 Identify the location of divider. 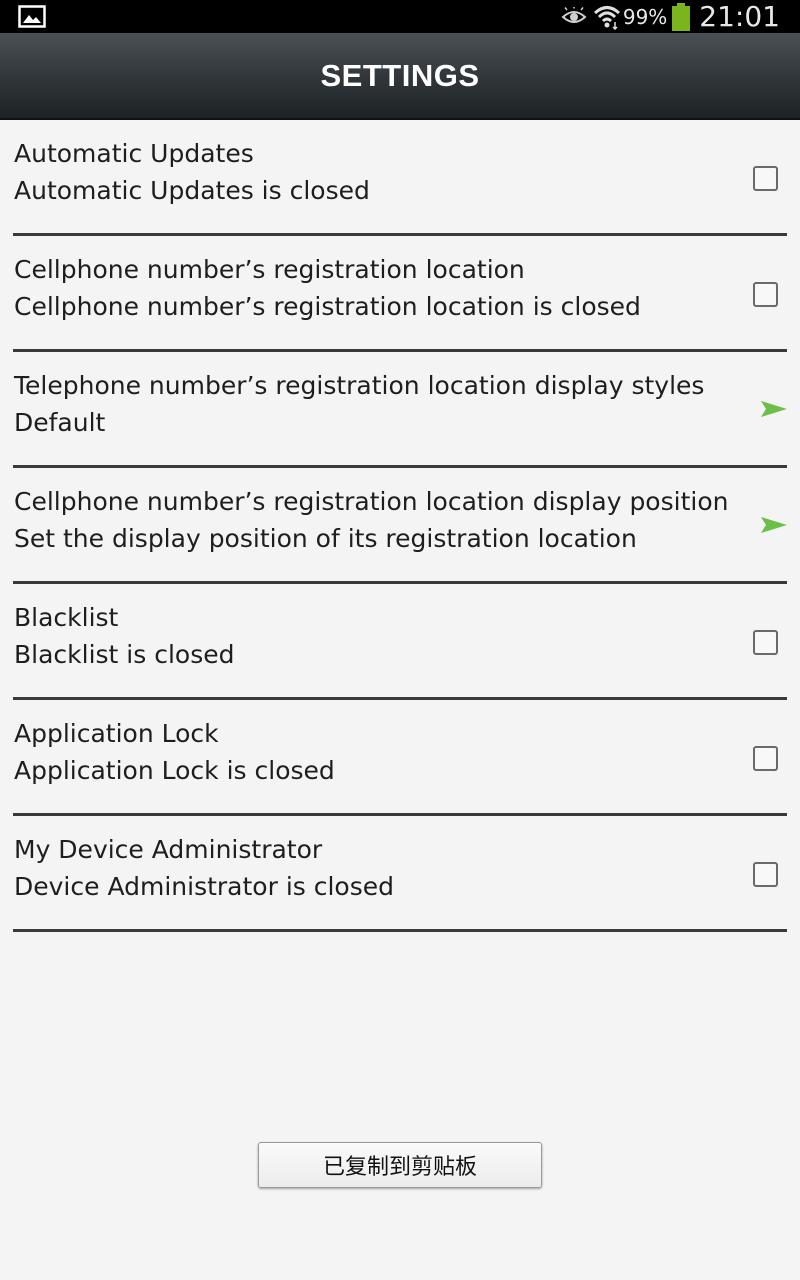
(400, 930).